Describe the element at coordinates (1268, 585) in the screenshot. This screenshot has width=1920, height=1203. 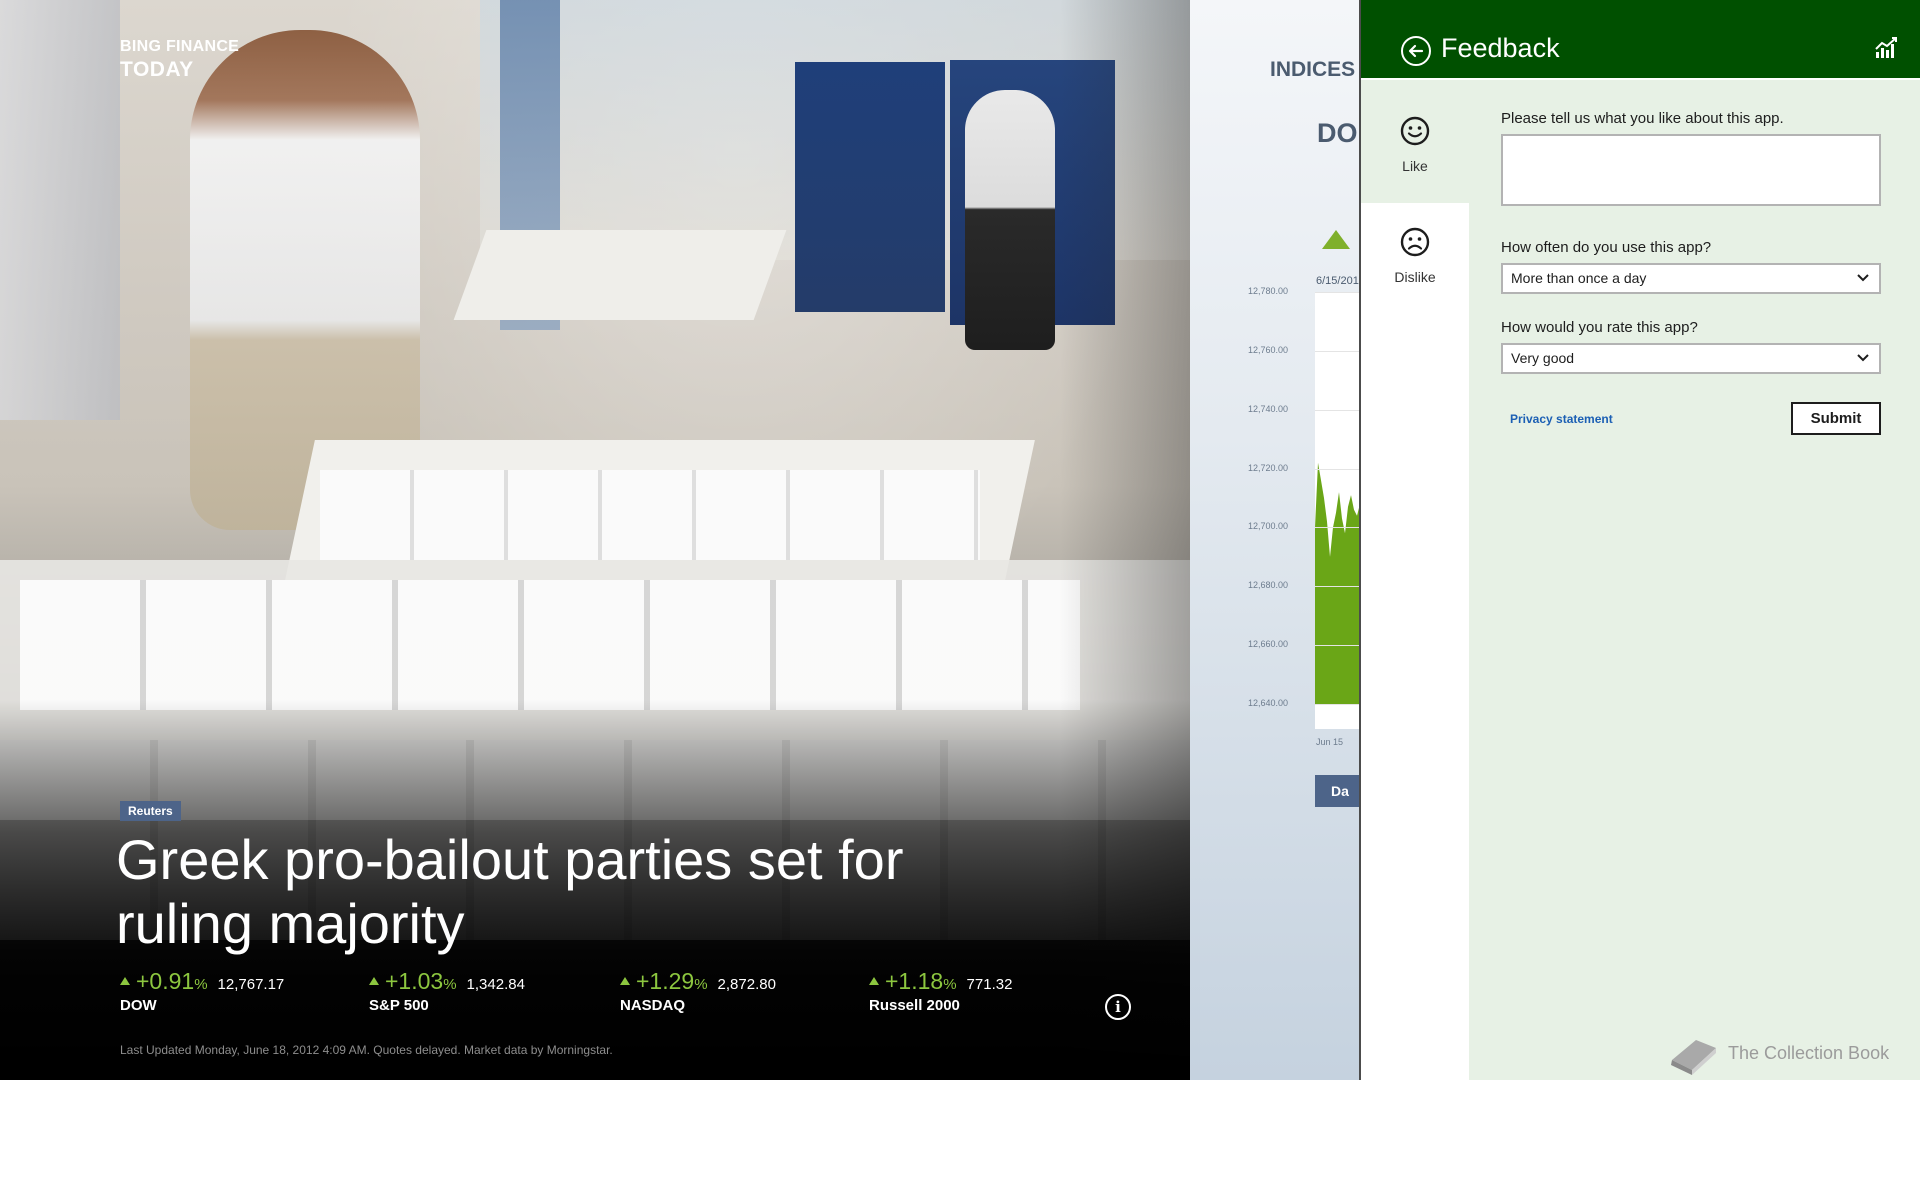
I see `chart-y-tick: 12,680.00` at that location.